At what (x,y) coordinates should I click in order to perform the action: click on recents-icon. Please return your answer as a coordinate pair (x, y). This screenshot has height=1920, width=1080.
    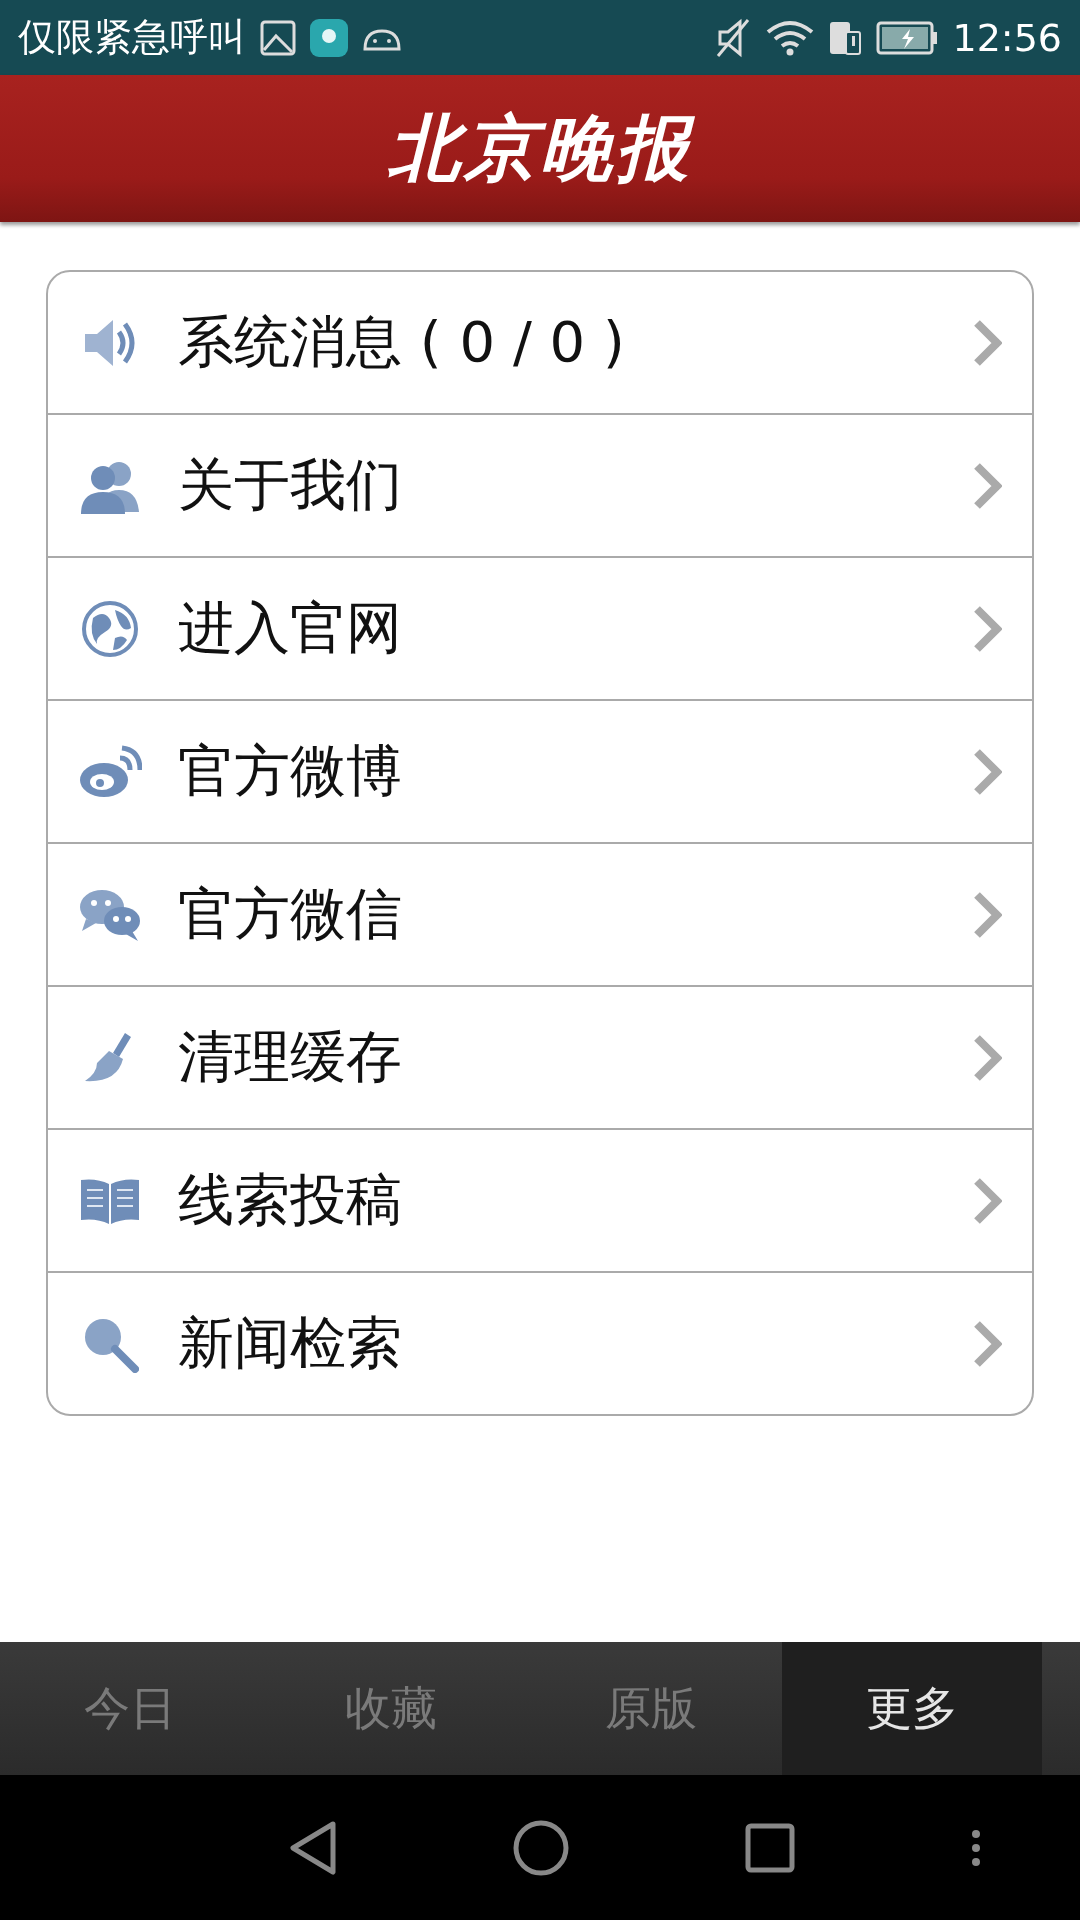
    Looking at the image, I should click on (769, 1847).